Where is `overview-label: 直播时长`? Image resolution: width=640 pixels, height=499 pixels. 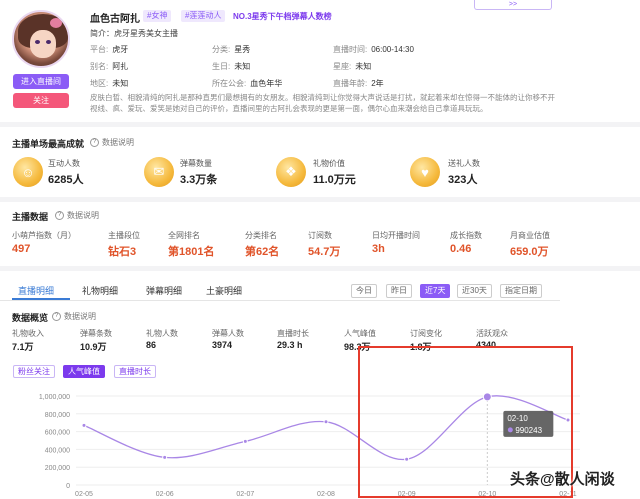 overview-label: 直播时长 is located at coordinates (293, 333).